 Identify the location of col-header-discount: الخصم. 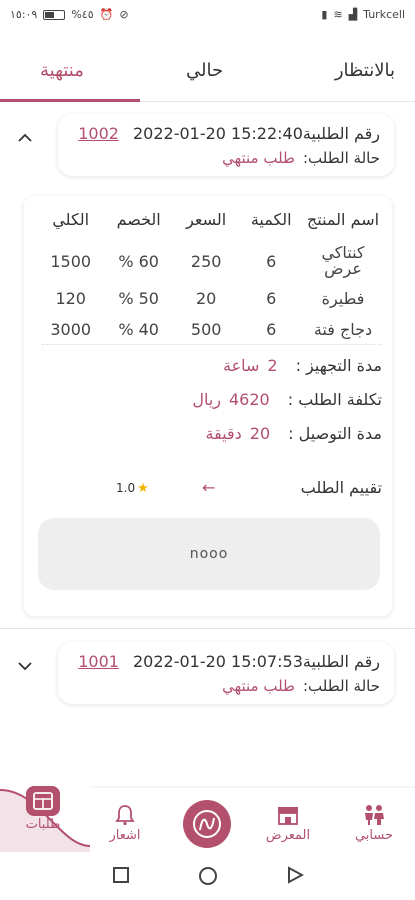
(138, 219).